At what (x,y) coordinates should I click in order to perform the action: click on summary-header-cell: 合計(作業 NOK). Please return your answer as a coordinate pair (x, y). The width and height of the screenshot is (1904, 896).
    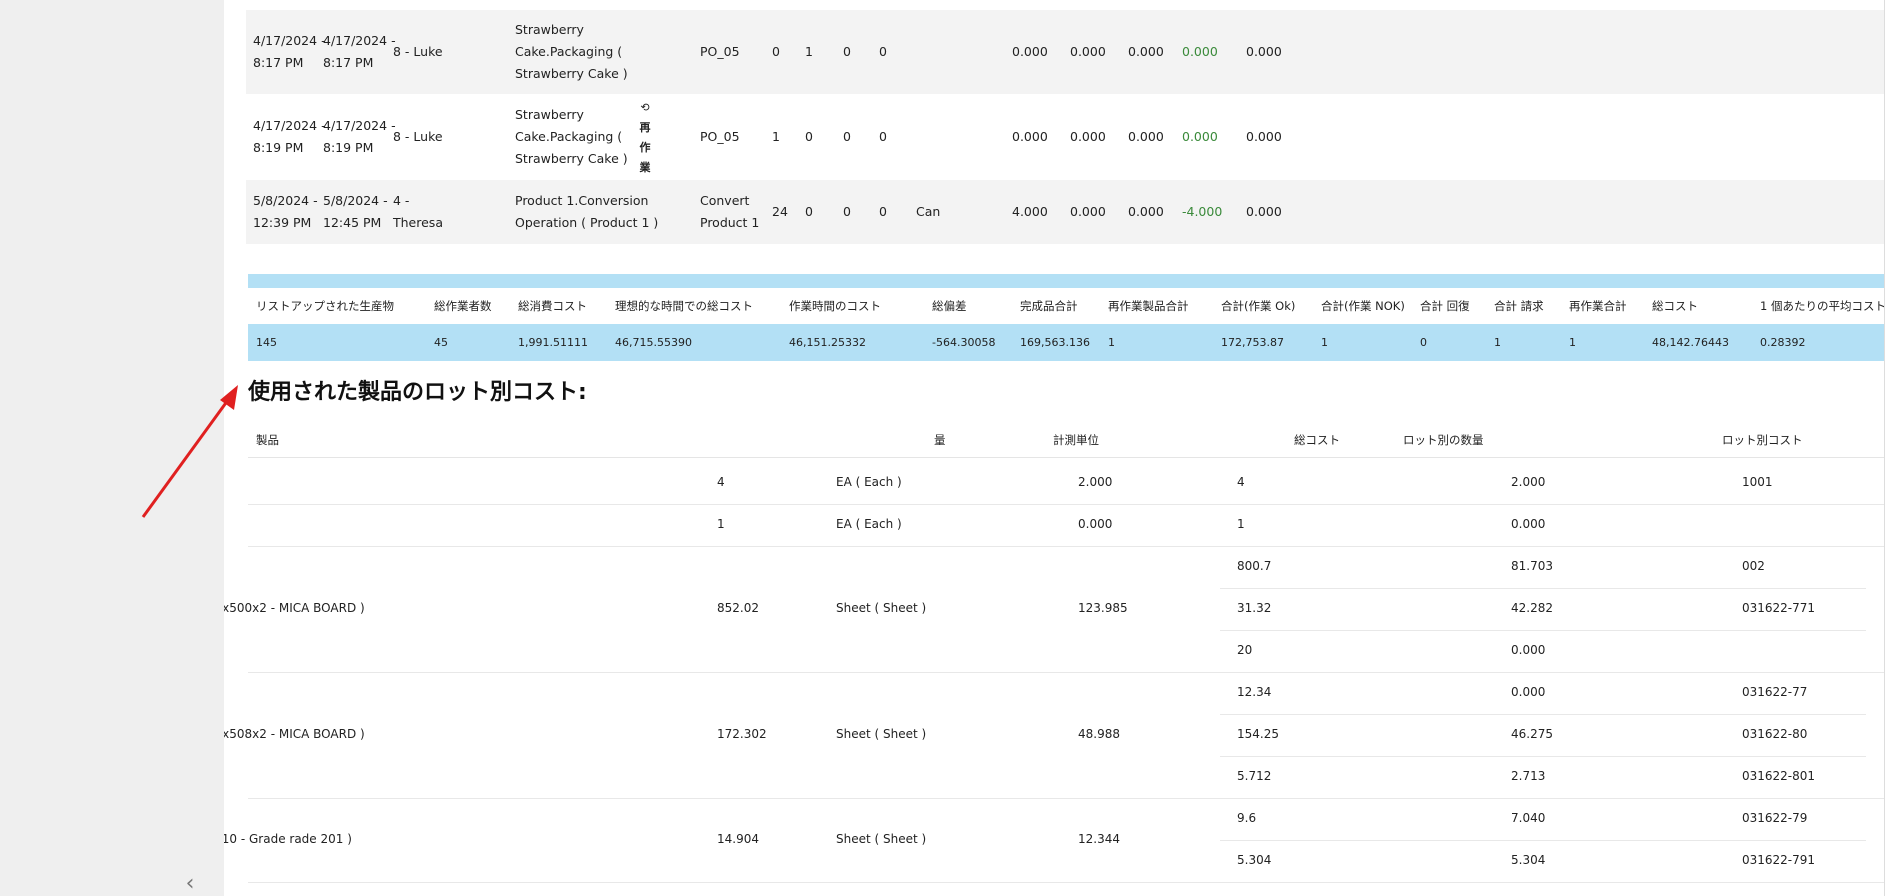
    Looking at the image, I should click on (1363, 306).